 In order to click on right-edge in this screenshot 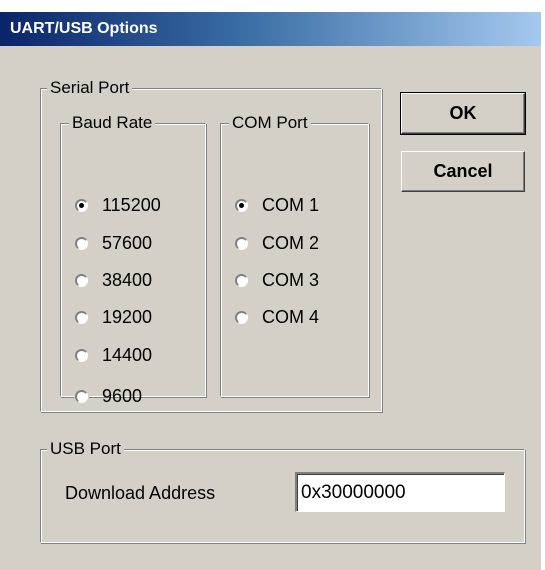, I will do `click(543, 291)`.